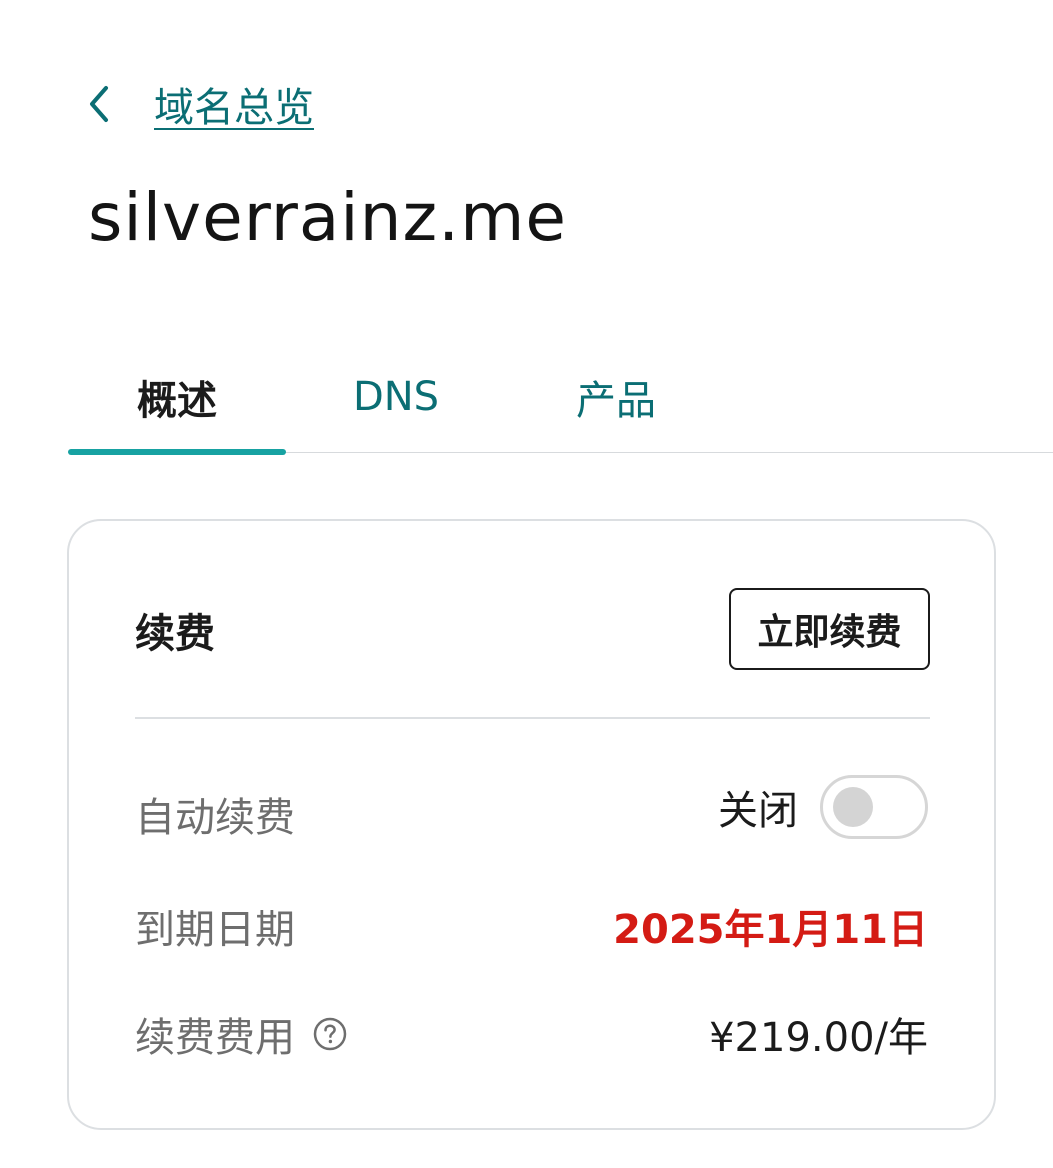  I want to click on auto-renew-control: 关闭, so click(823, 807).